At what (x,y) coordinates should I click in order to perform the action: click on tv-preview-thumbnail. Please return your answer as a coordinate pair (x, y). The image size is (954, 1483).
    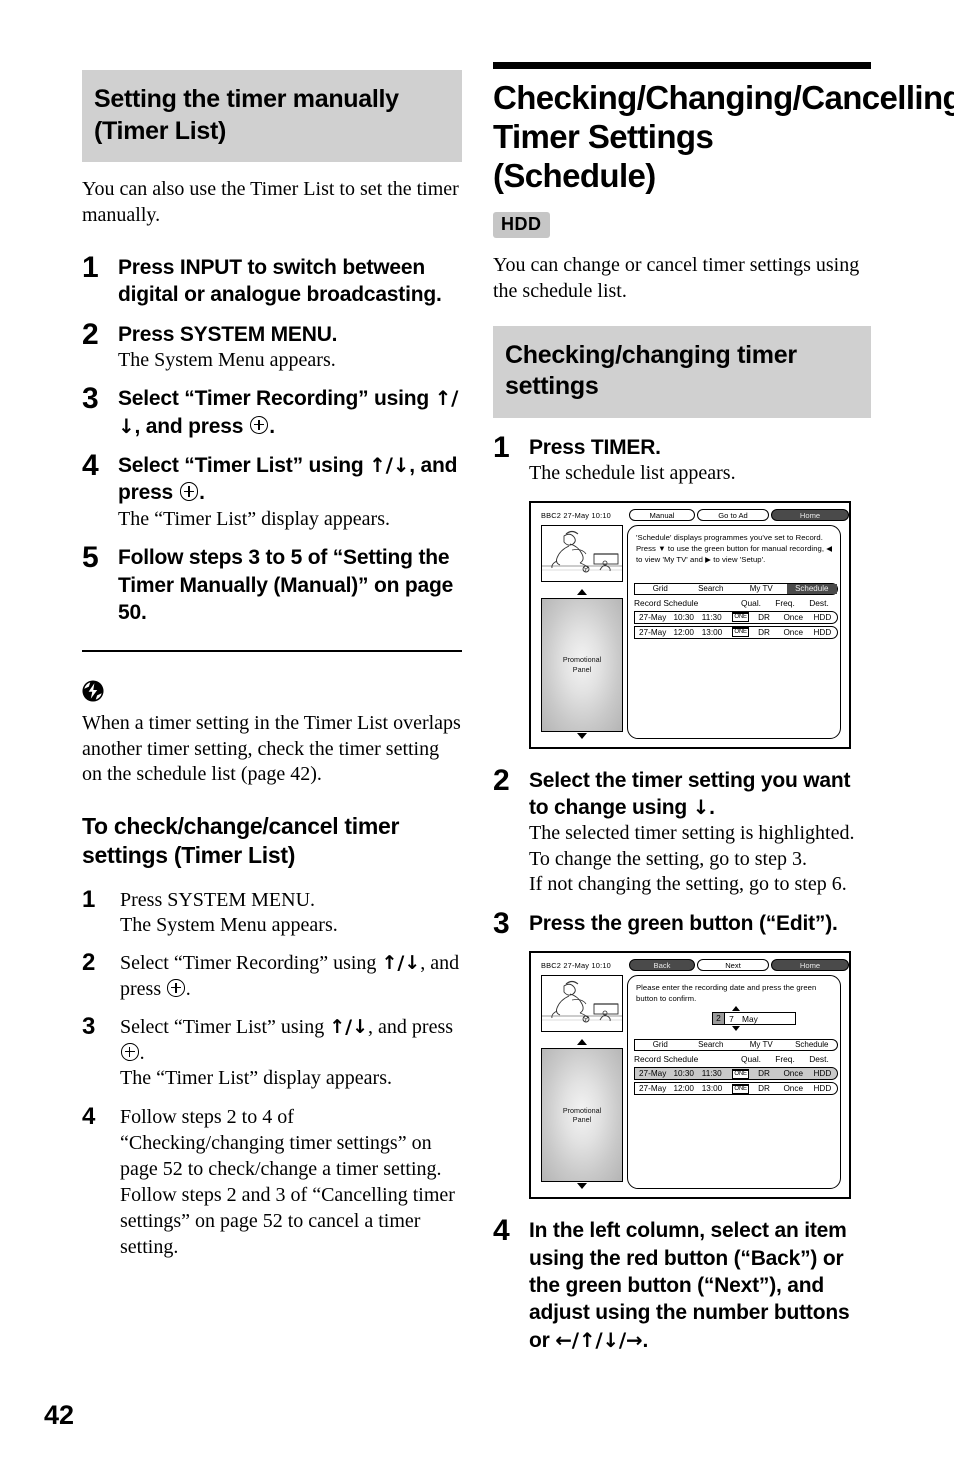
    Looking at the image, I should click on (582, 553).